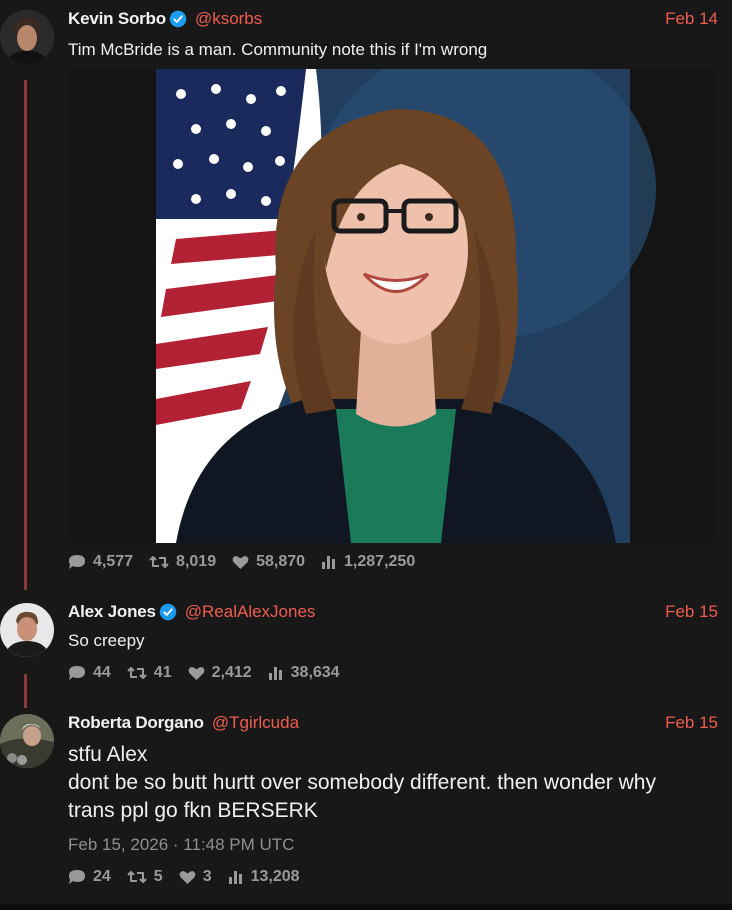 The image size is (732, 910). I want to click on retweet-count: 5, so click(145, 877).